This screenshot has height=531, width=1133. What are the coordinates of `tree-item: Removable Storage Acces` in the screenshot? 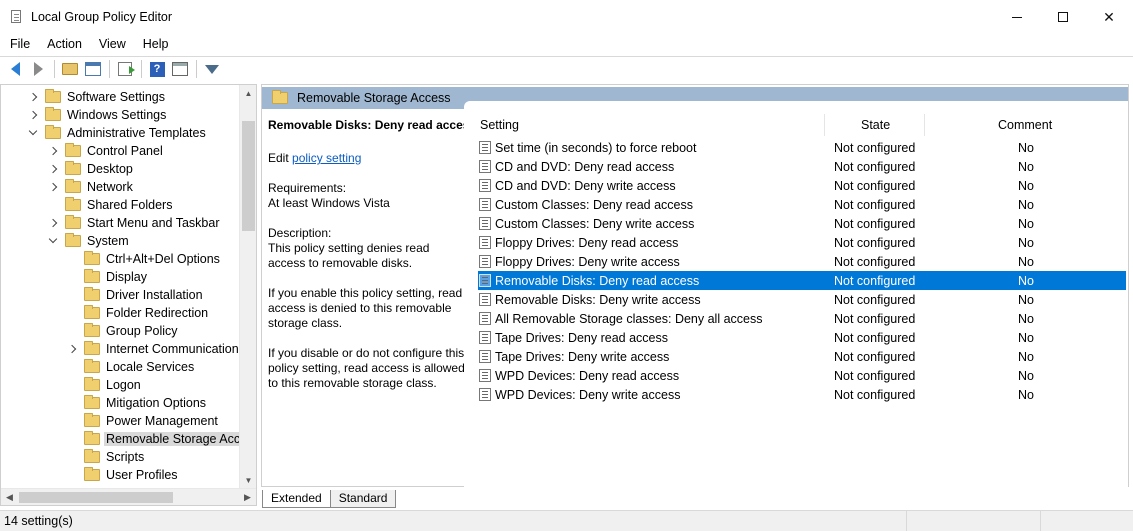 It's located at (161, 439).